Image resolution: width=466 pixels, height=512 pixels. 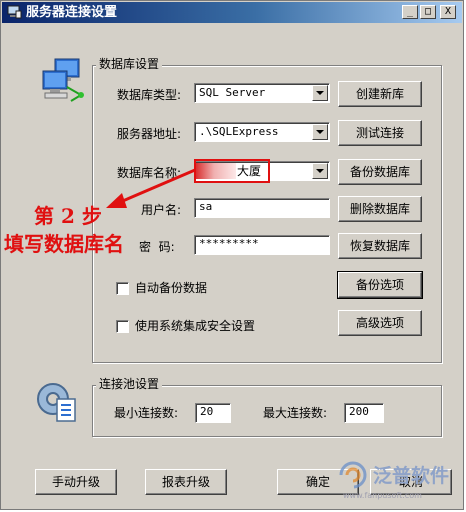 I want to click on backup-db-button: 备份数据库, so click(x=380, y=172).